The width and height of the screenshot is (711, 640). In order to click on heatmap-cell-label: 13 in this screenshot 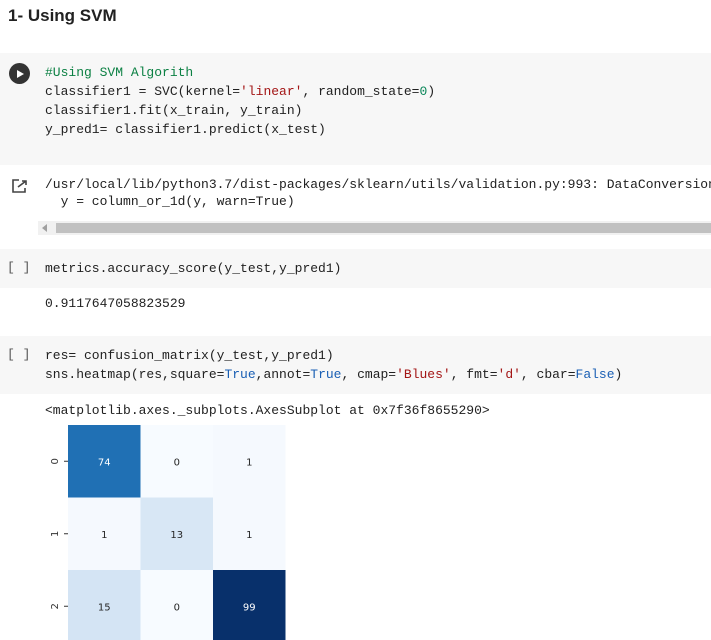, I will do `click(176, 535)`.